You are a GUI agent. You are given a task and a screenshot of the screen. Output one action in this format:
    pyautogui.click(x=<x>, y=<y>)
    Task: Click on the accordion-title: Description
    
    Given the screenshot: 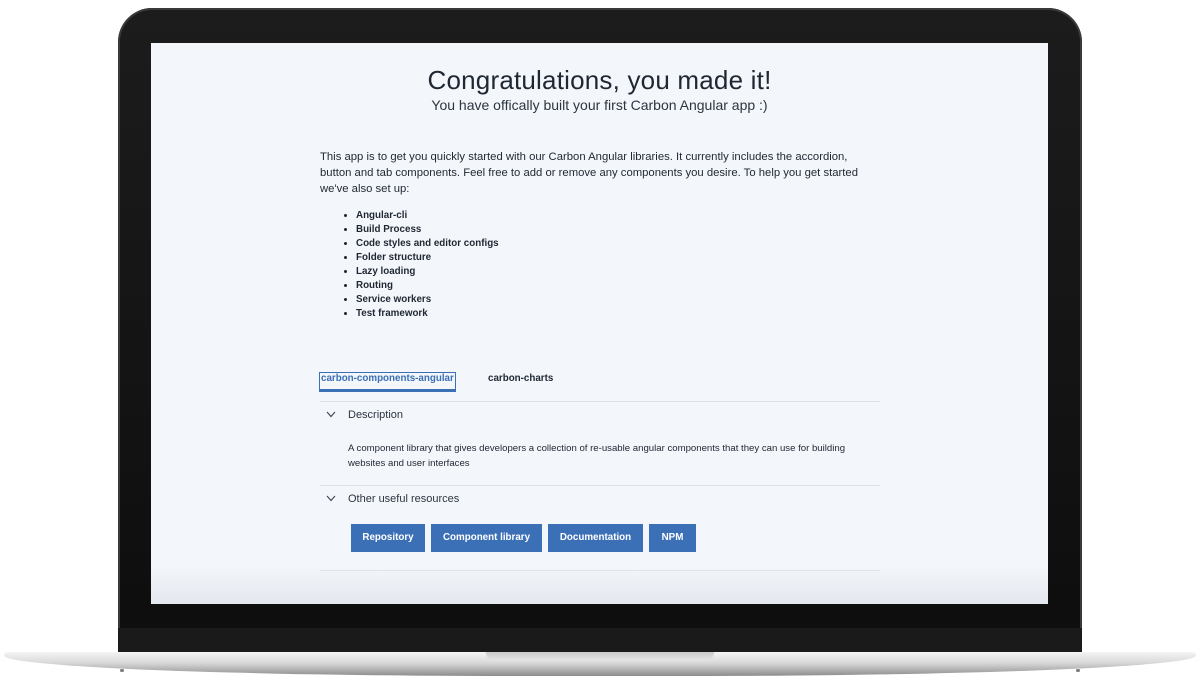 What is the action you would take?
    pyautogui.click(x=376, y=415)
    